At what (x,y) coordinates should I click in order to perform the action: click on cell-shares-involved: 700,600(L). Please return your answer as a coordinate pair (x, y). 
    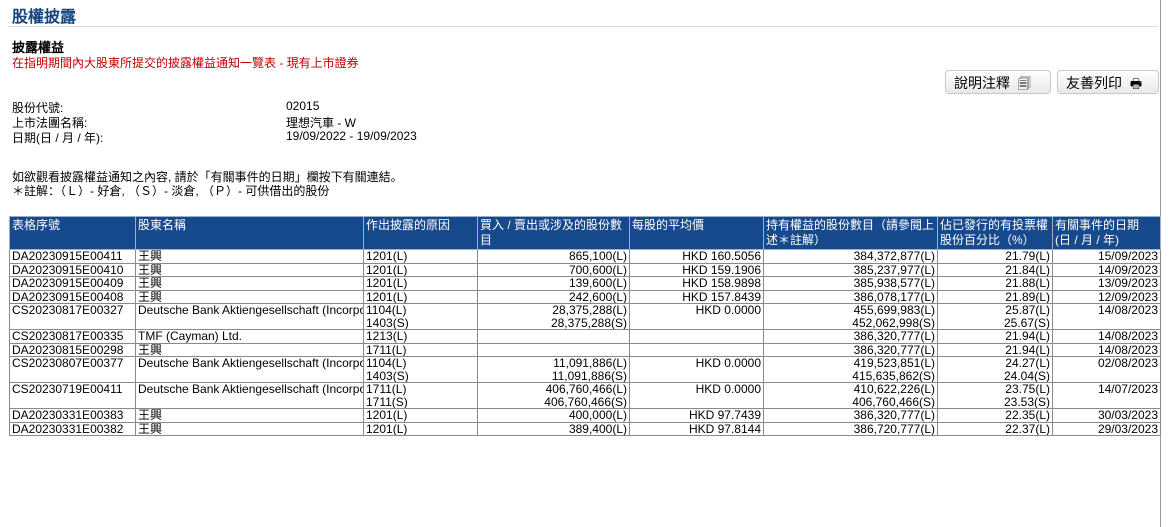
    Looking at the image, I should click on (553, 269).